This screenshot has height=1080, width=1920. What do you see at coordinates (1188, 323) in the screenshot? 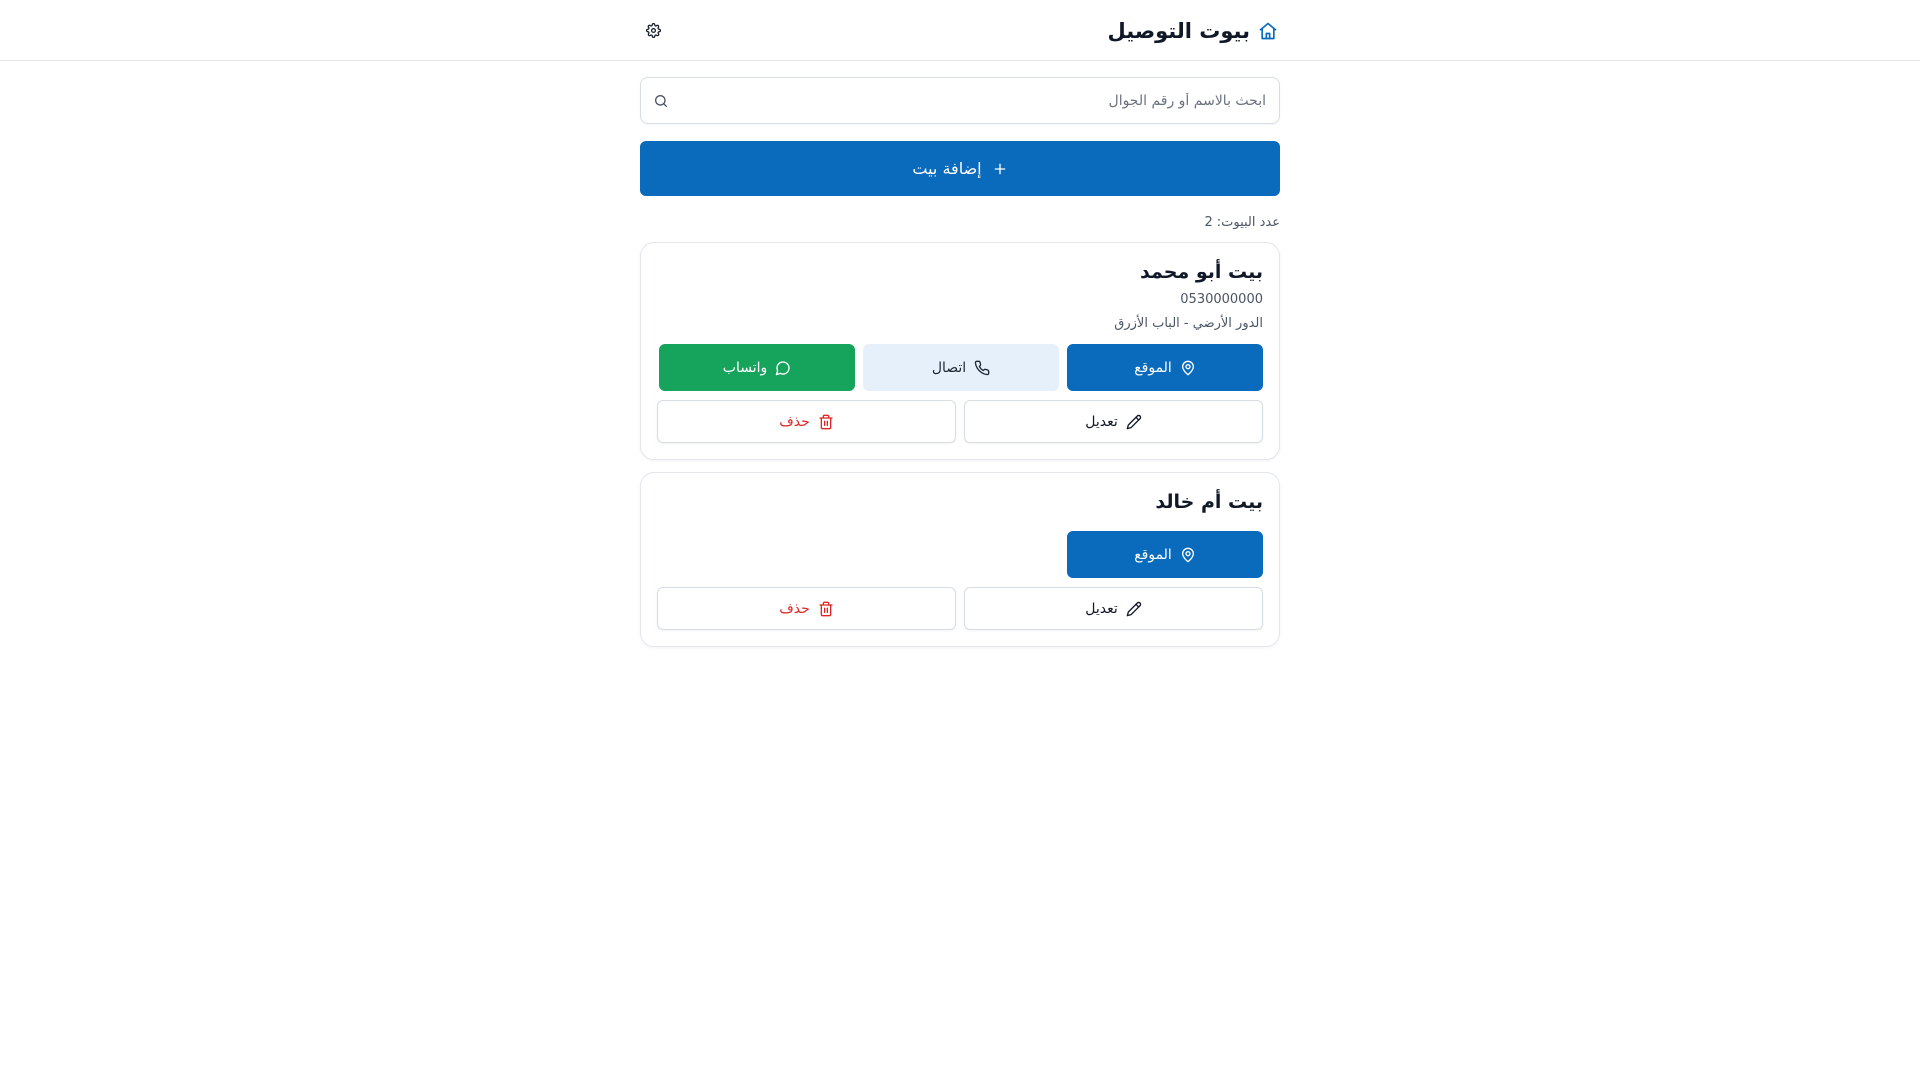
I see `house-note: الدور الأرضي - الباب الأزرق` at bounding box center [1188, 323].